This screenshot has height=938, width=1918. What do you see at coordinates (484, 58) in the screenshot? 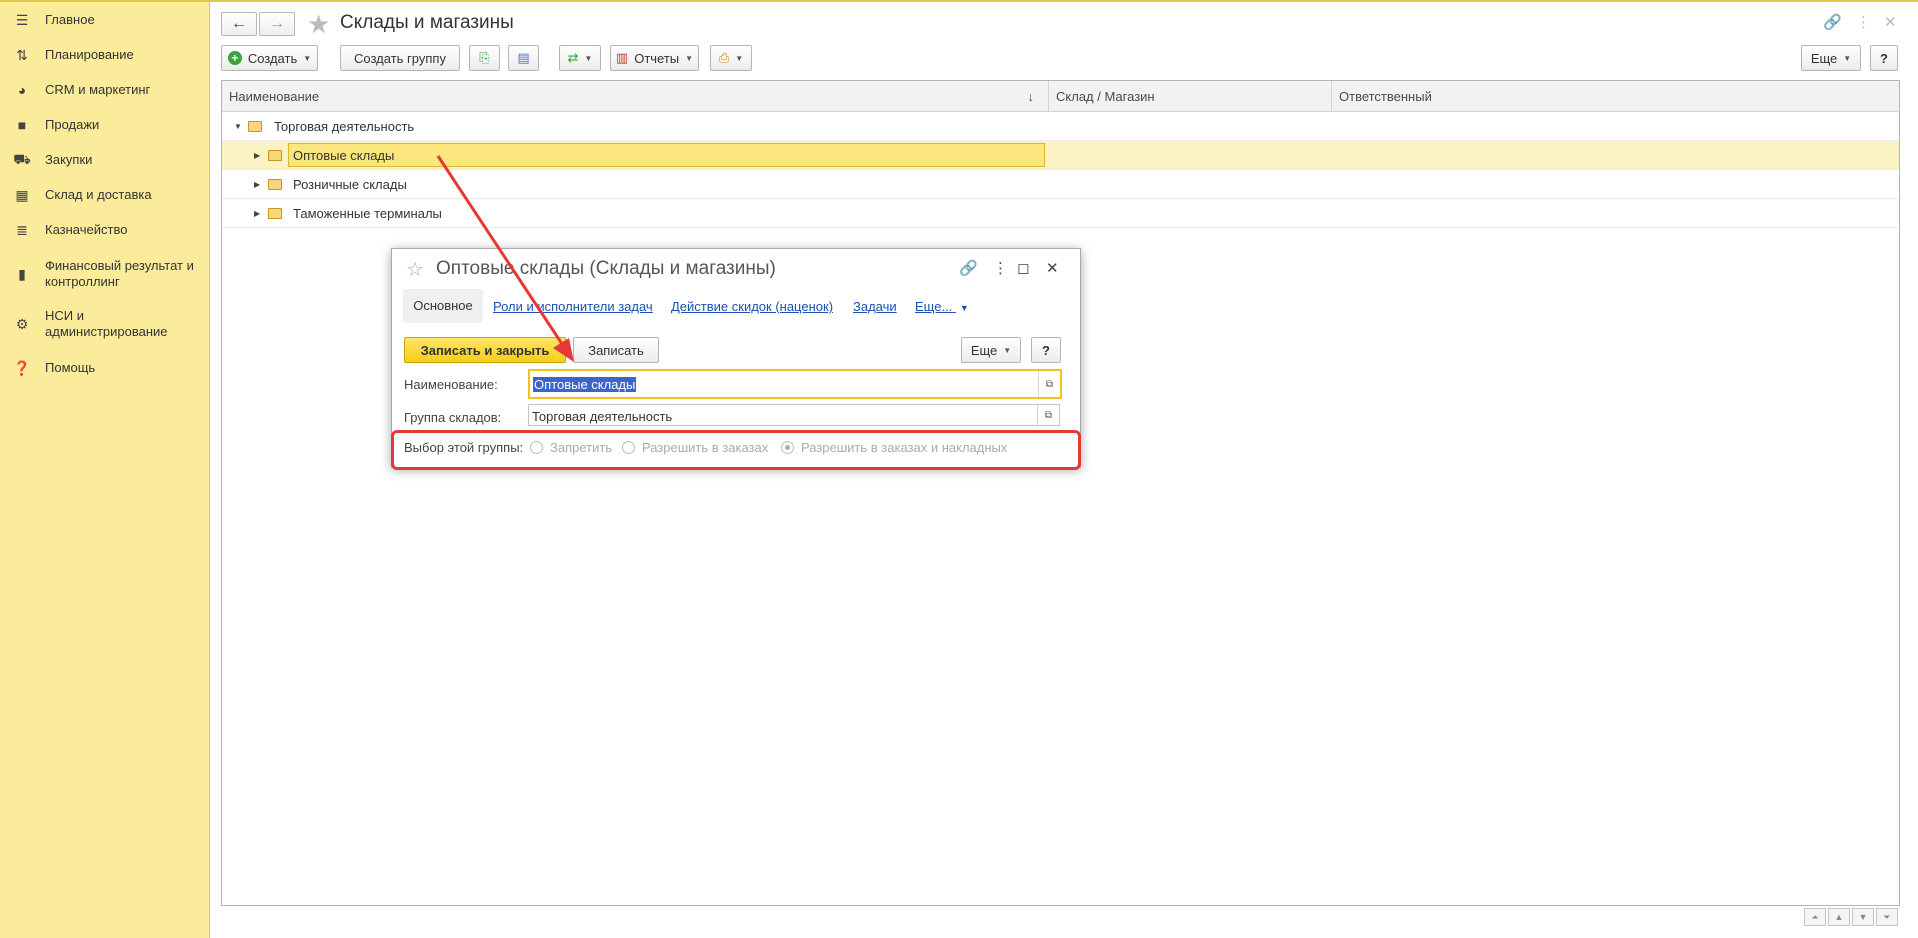
I see `copy-button: ⎘` at bounding box center [484, 58].